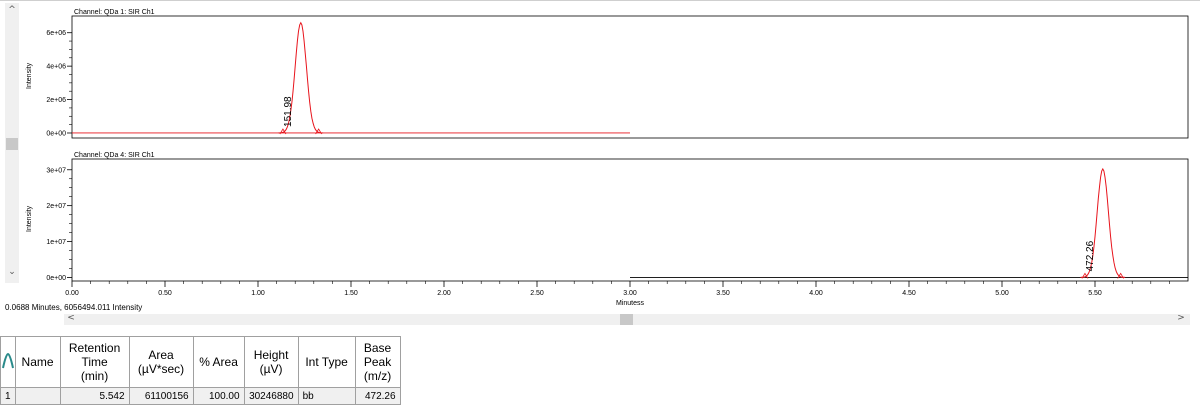  I want to click on x-tick-label: 3.50, so click(723, 293).